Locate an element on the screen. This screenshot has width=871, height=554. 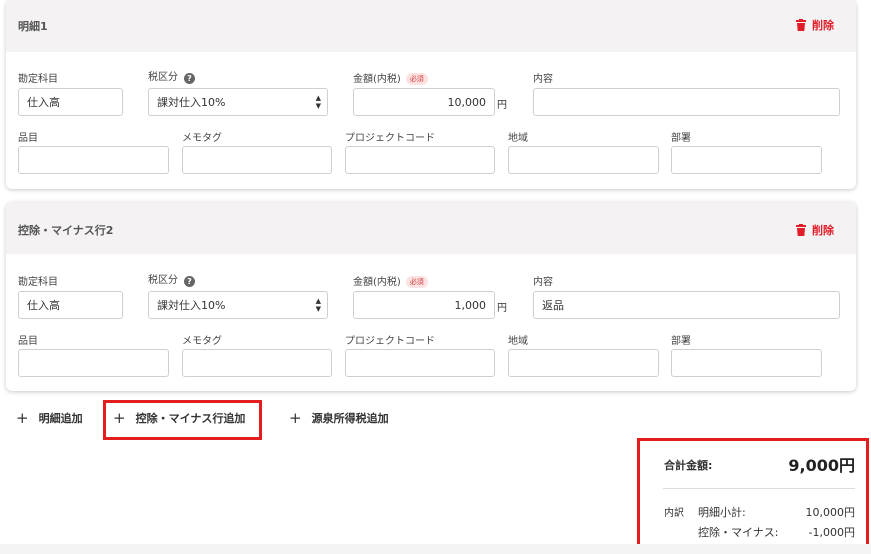
deduction-label: 控除・マイナス: is located at coordinates (738, 532).